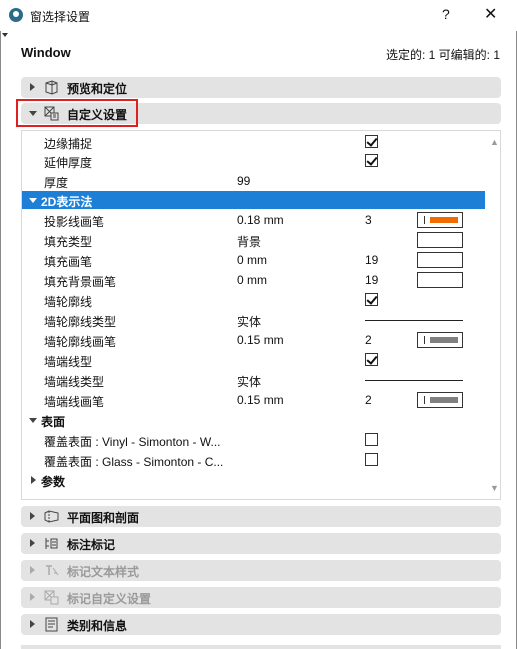 The width and height of the screenshot is (517, 649). Describe the element at coordinates (51, 87) in the screenshot. I see `preview-icon` at that location.